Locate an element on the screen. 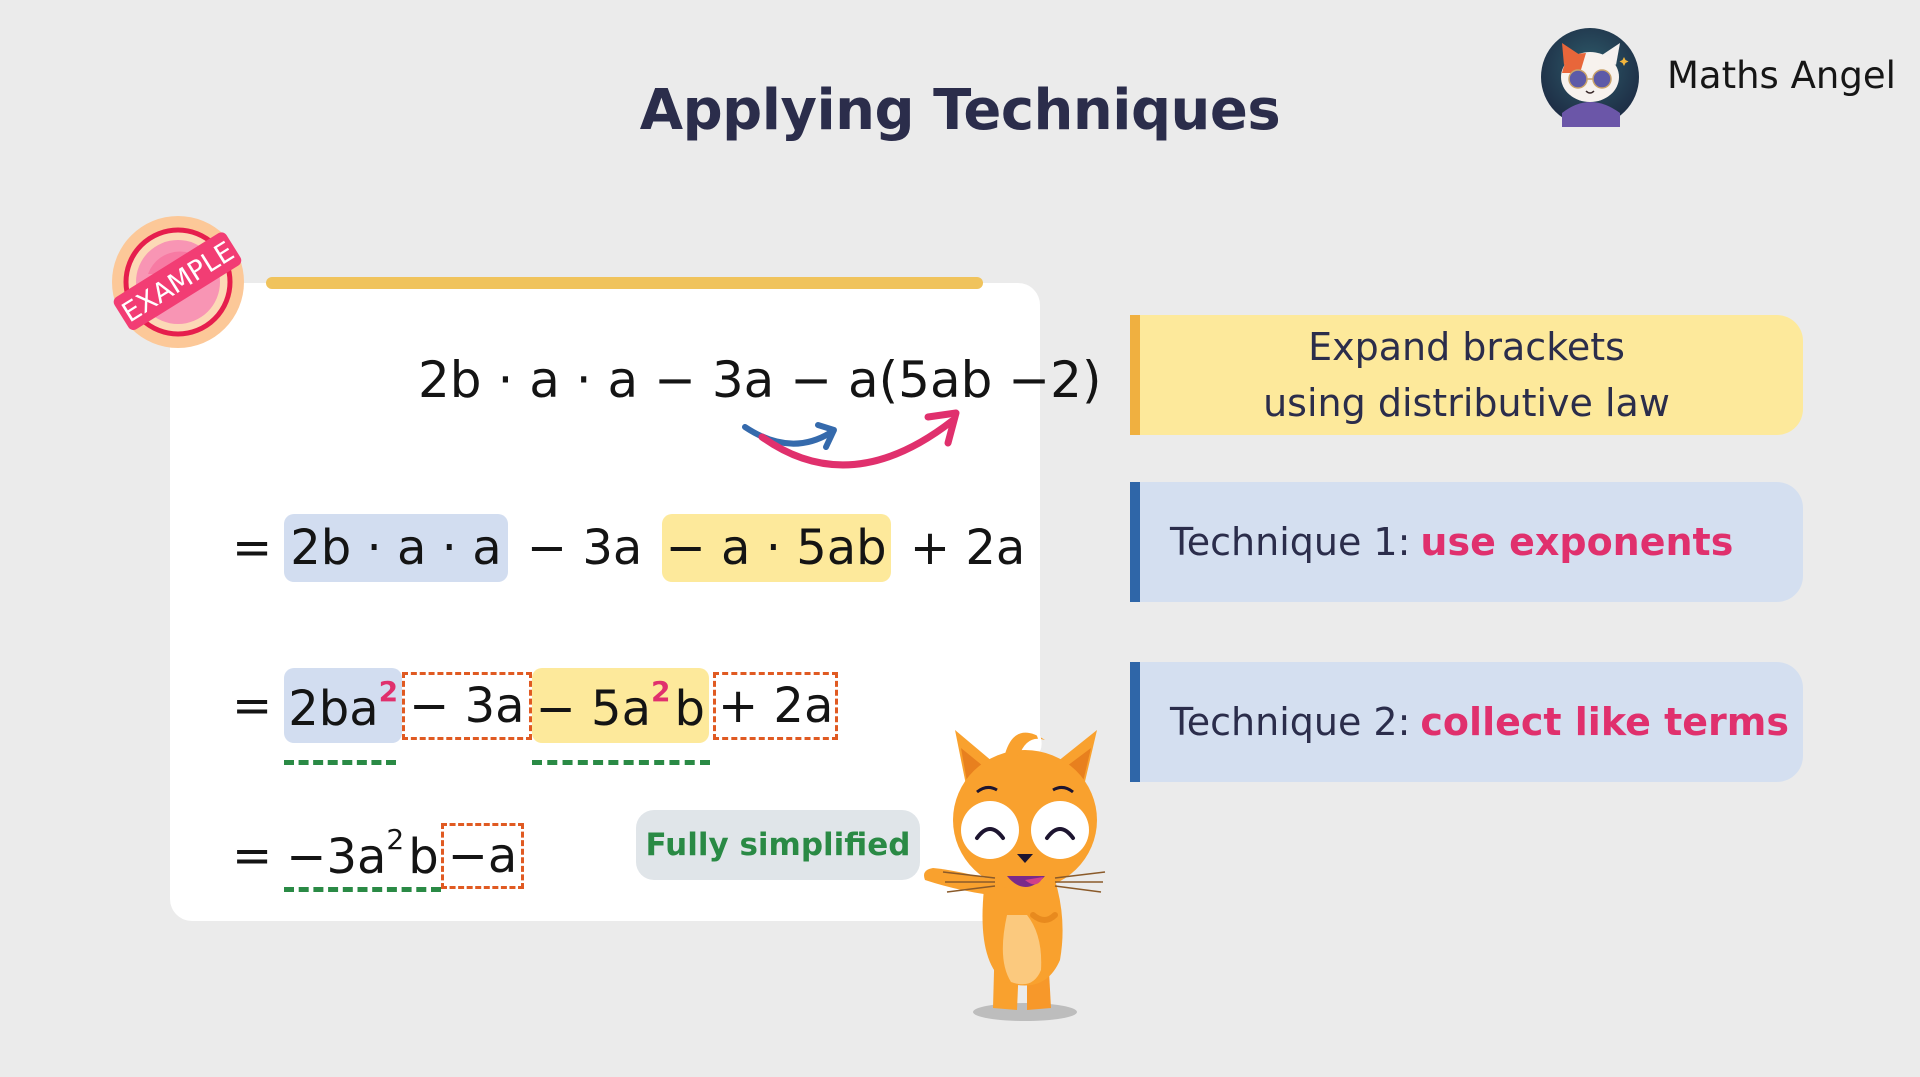 This screenshot has height=1077, width=1920. step-technique-1: Technique 1: use exponents is located at coordinates (1466, 542).